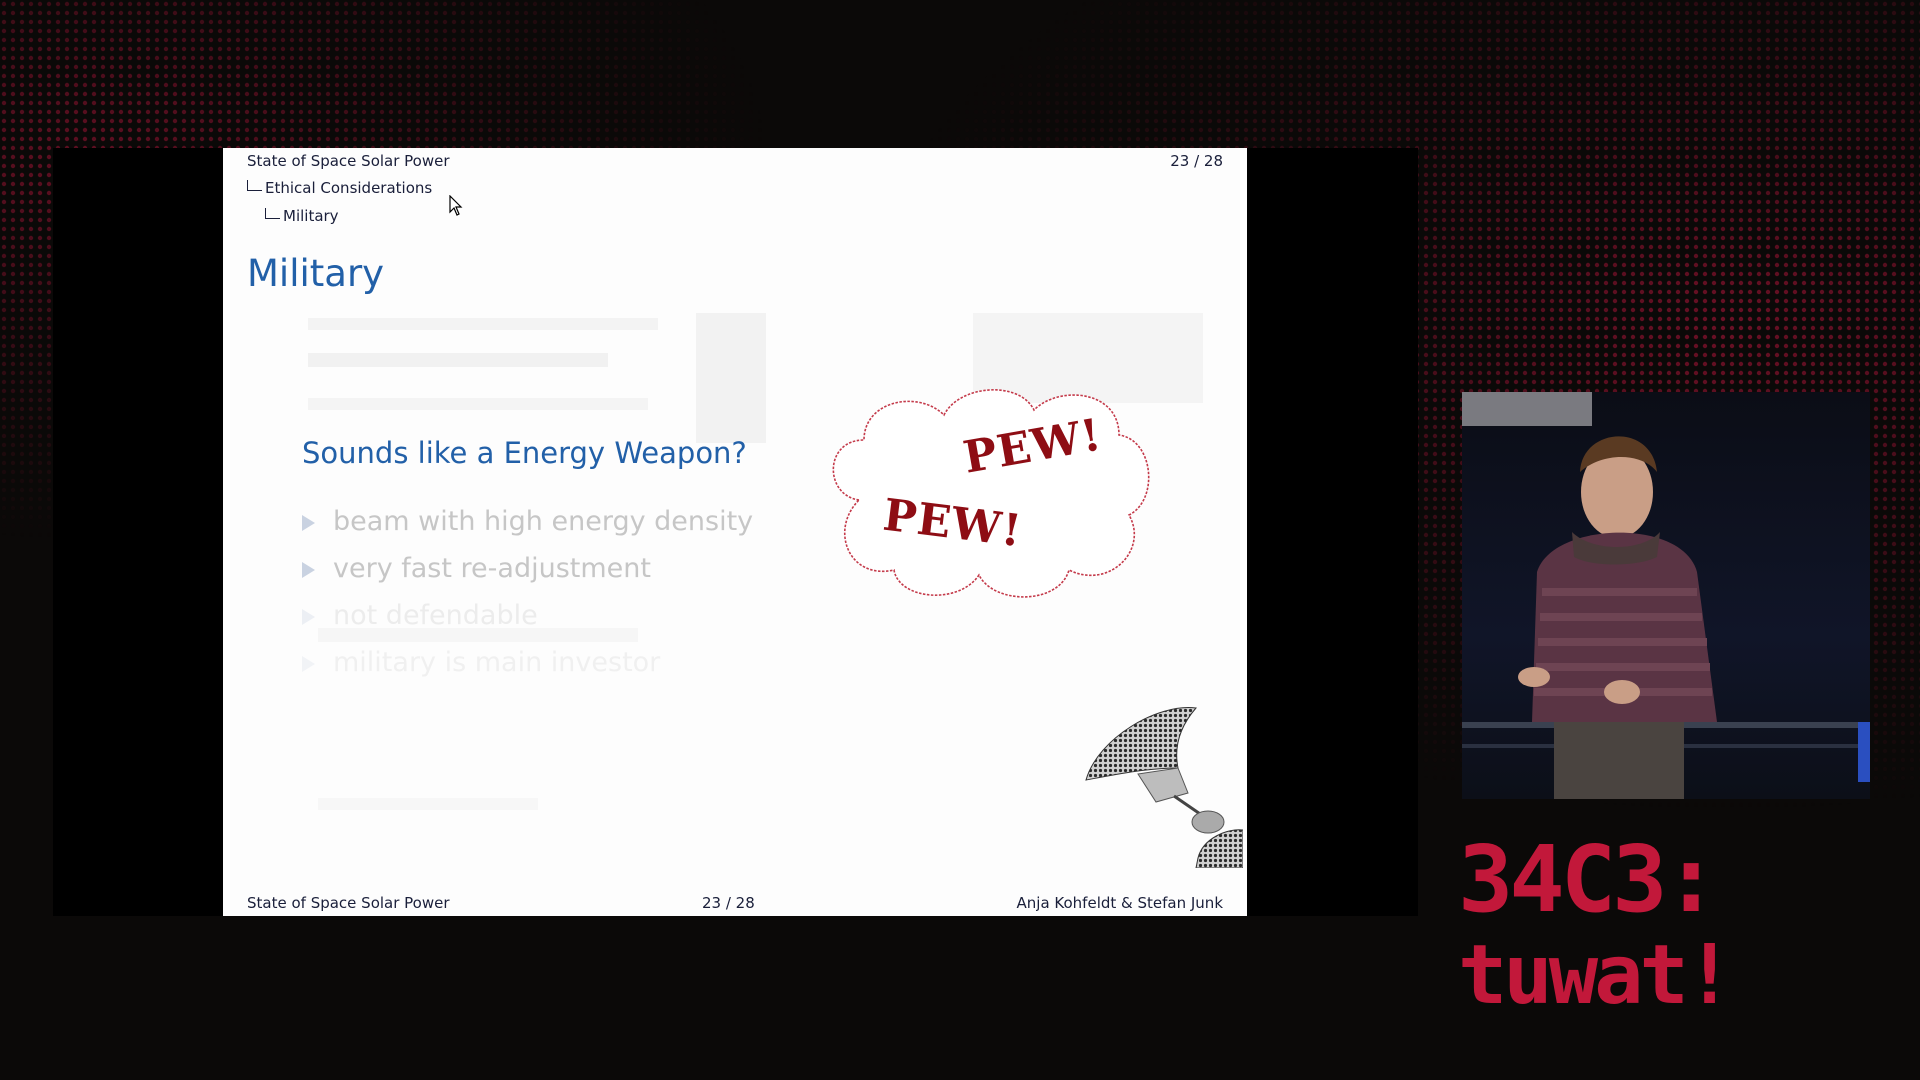 The height and width of the screenshot is (1080, 1920). What do you see at coordinates (1196, 161) in the screenshot?
I see `header-page-number: 23 / 28` at bounding box center [1196, 161].